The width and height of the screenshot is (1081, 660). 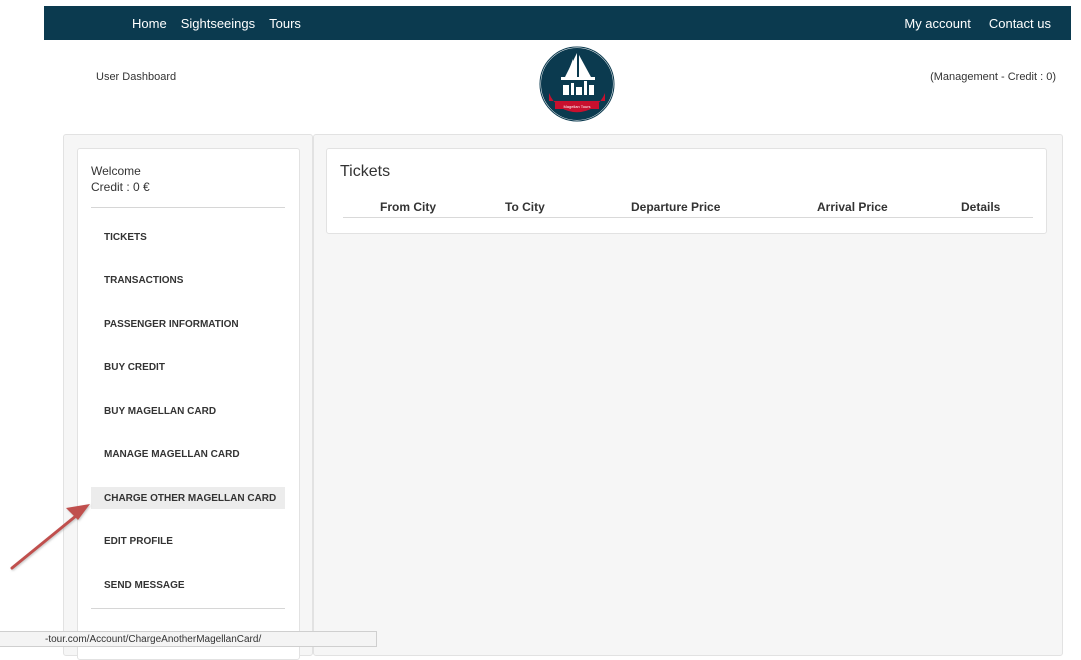 I want to click on column-details: Details, so click(x=981, y=207).